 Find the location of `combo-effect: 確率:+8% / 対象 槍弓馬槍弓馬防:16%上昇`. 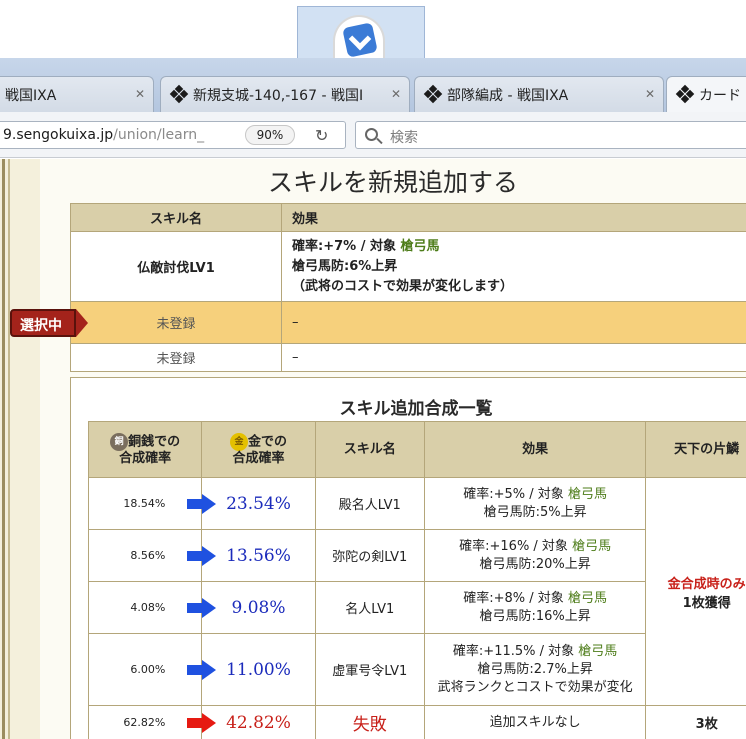

combo-effect: 確率:+8% / 対象 槍弓馬槍弓馬防:16%上昇 is located at coordinates (535, 607).